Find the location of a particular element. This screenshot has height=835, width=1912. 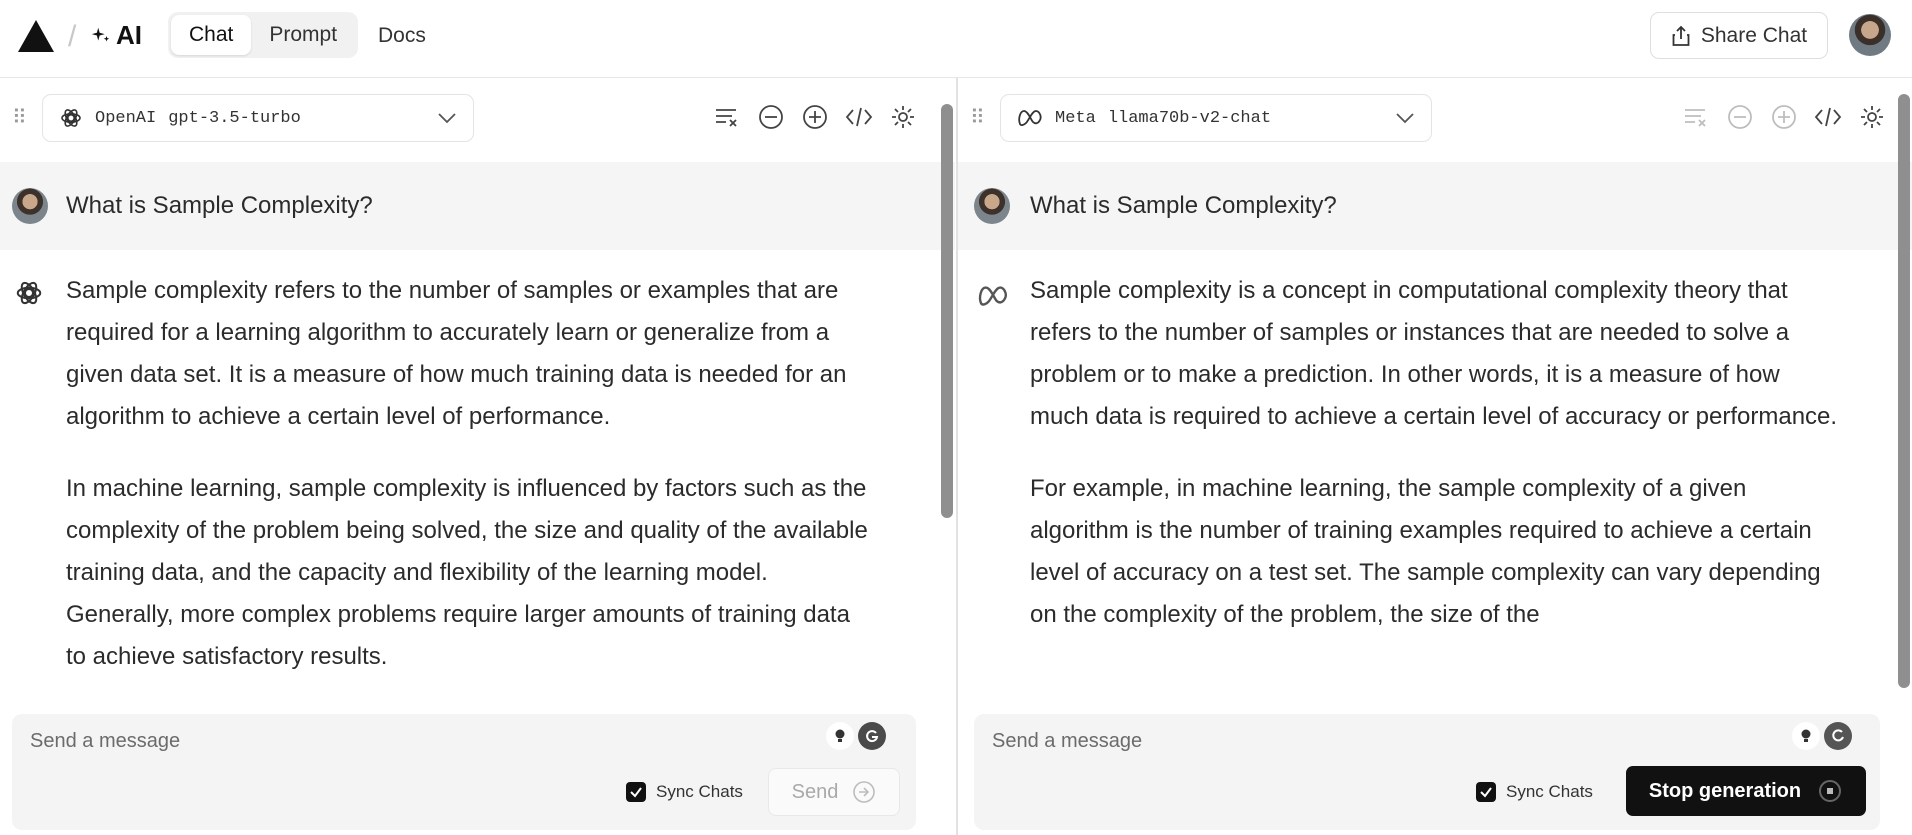

user-avatar is located at coordinates (1870, 35).